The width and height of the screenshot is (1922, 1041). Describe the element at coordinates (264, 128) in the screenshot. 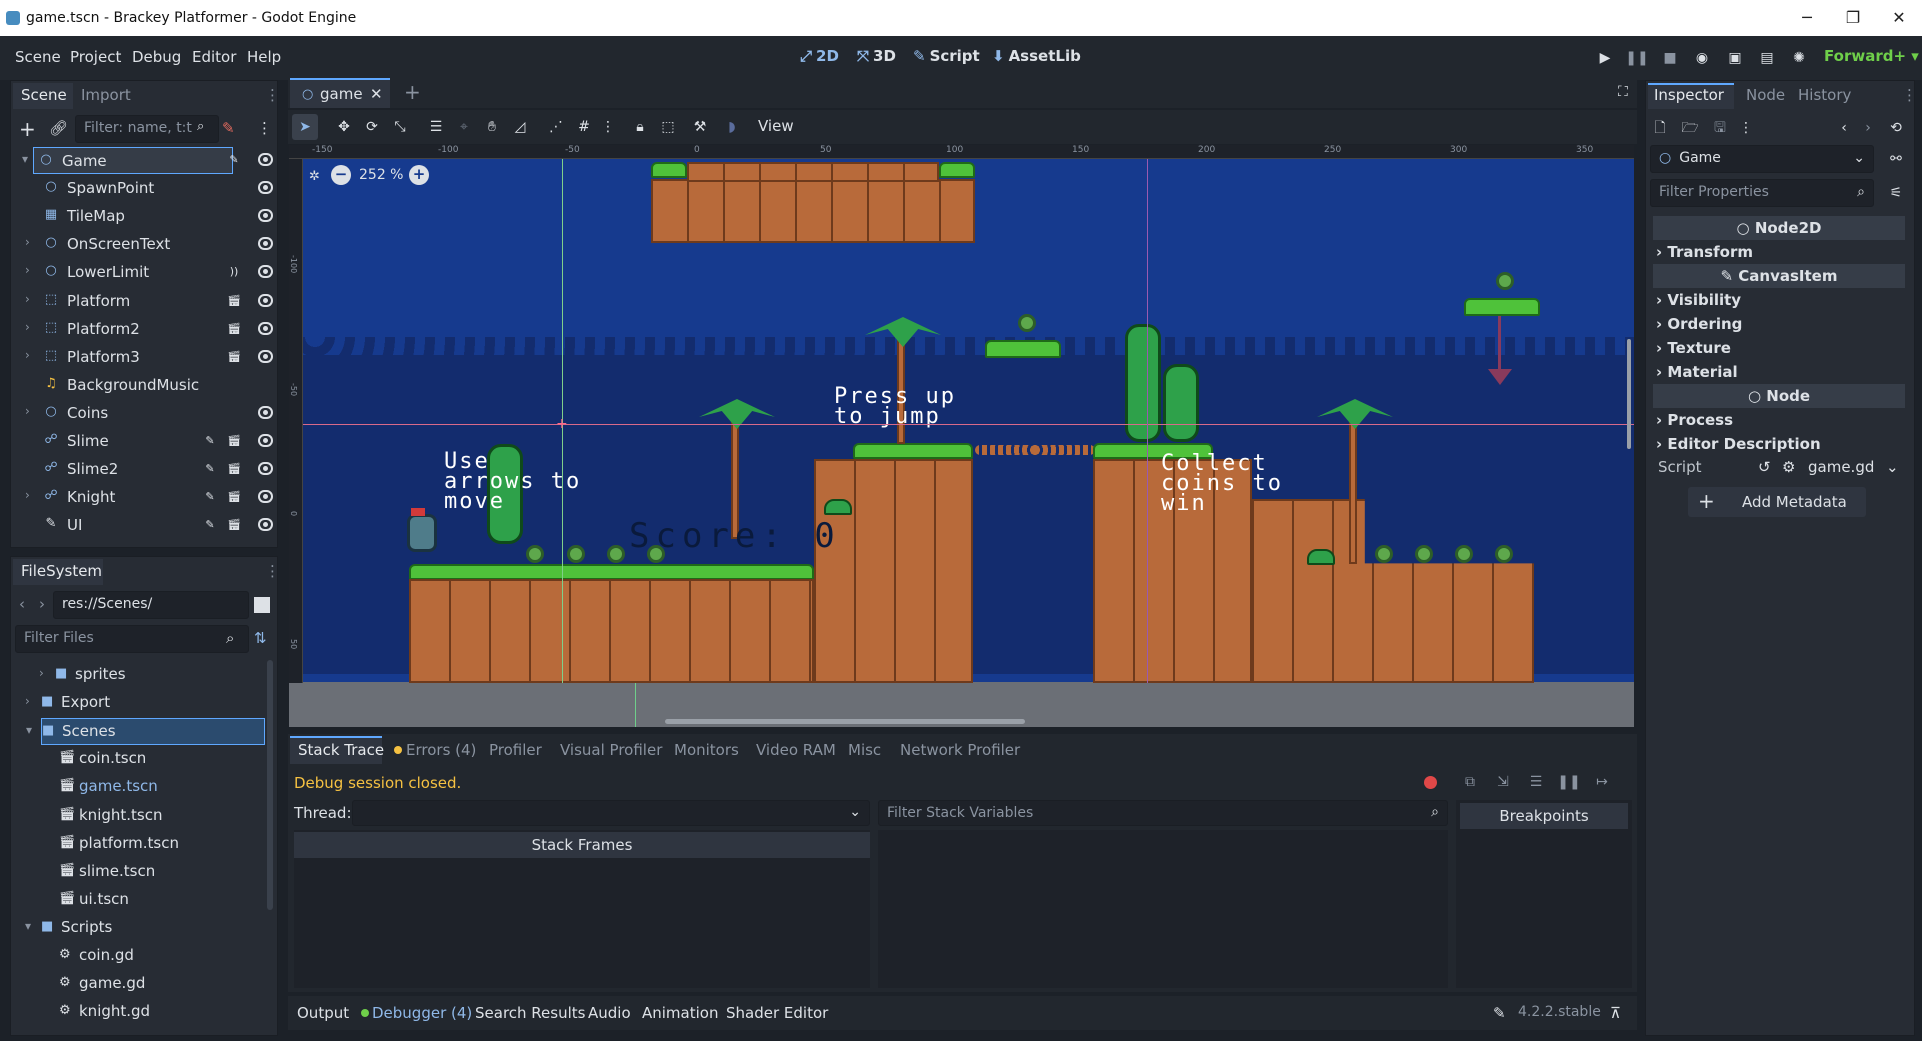

I see `scene-options-icon: ⋮` at that location.